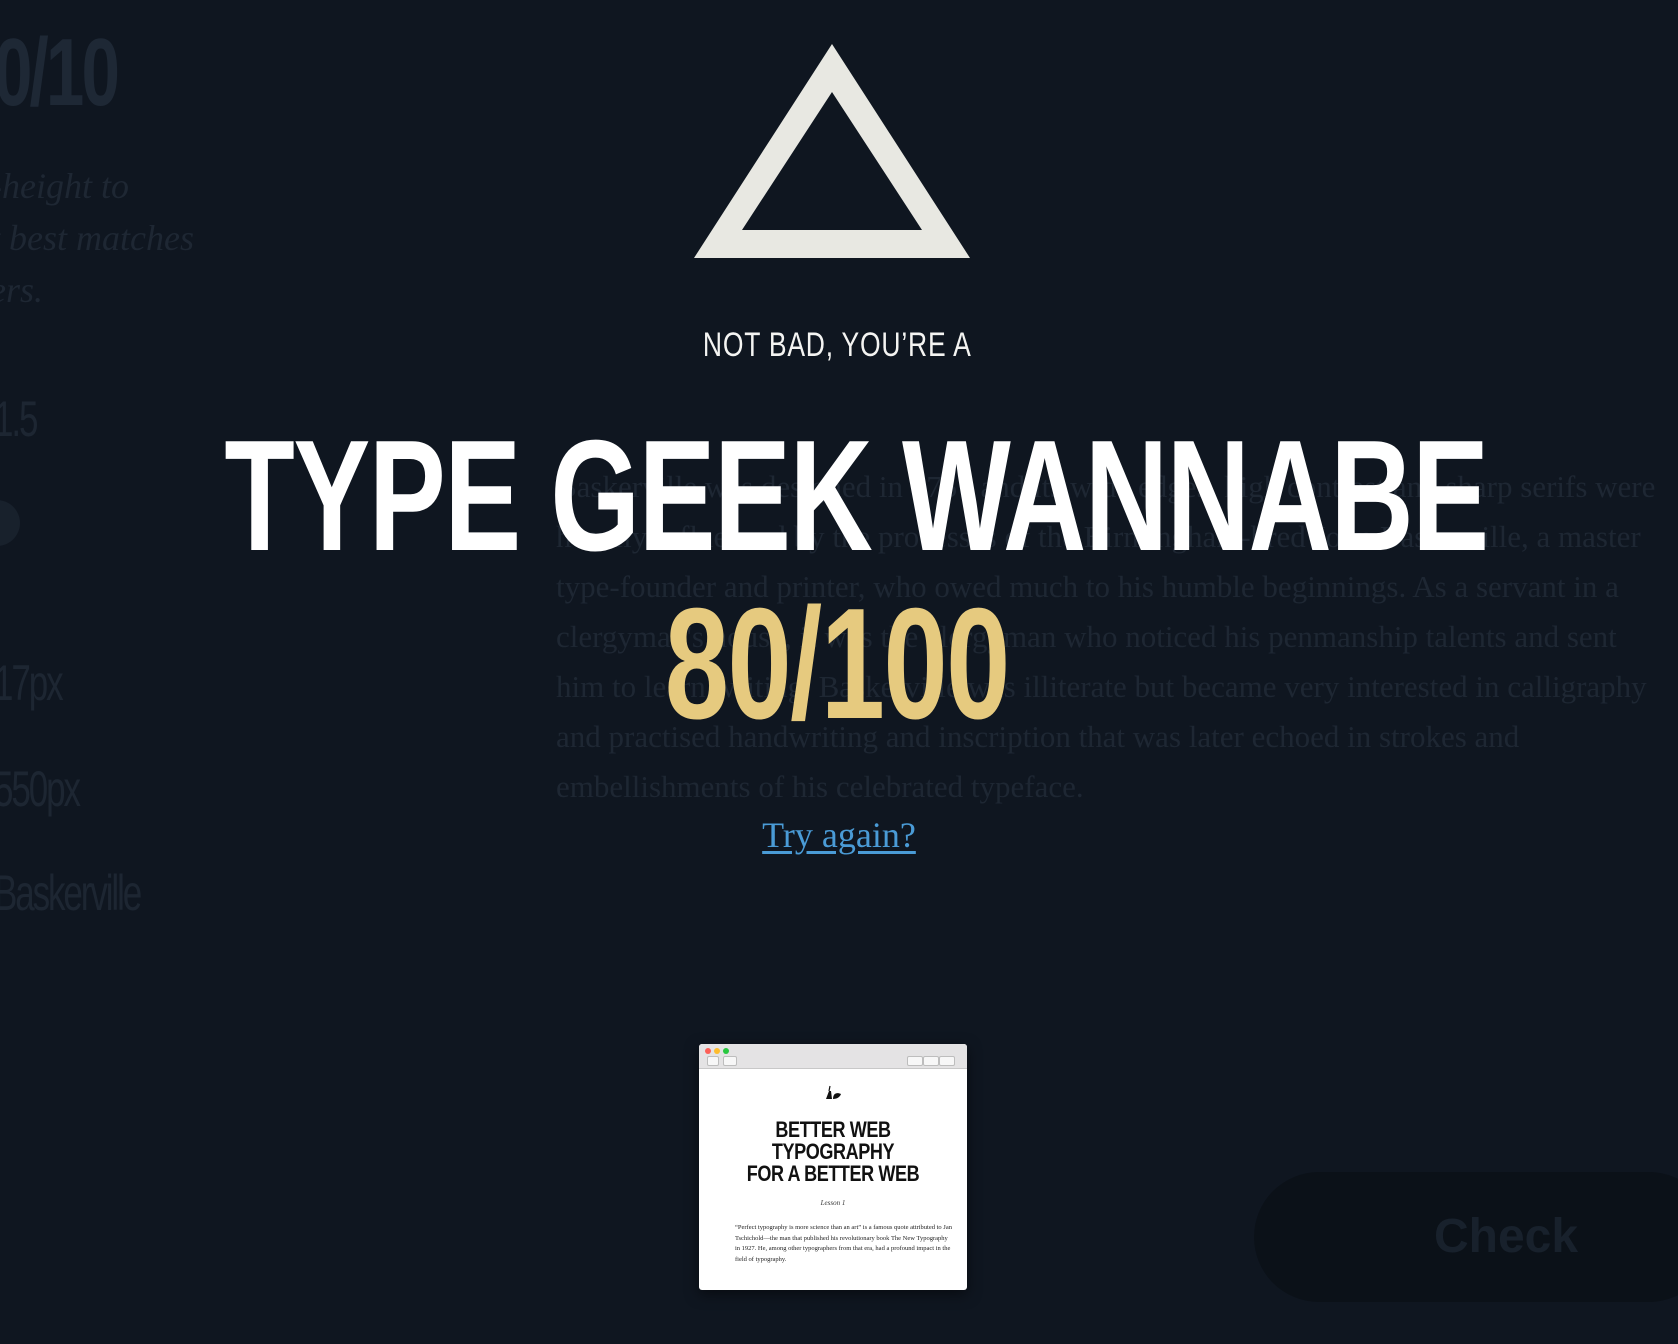 The height and width of the screenshot is (1344, 1678). What do you see at coordinates (839, 835) in the screenshot?
I see `try-again-link: Try again?` at bounding box center [839, 835].